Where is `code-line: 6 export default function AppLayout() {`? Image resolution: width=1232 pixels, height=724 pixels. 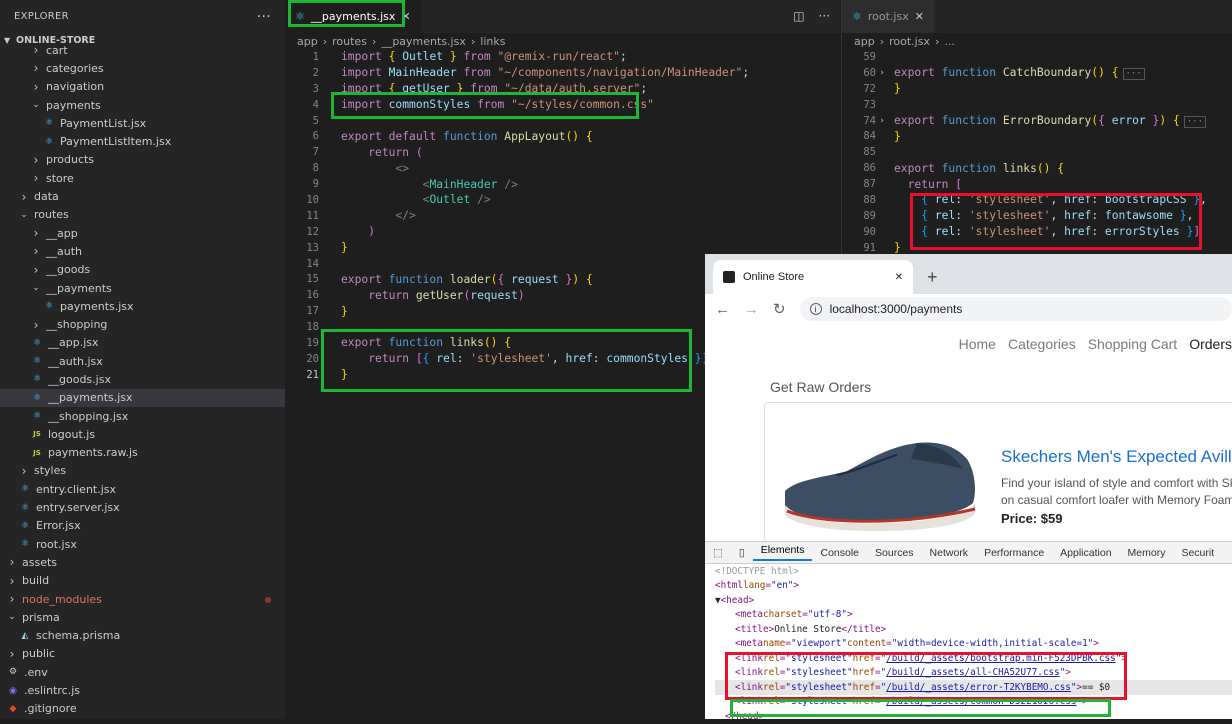
code-line: 6 export default function AppLayout() { is located at coordinates (562, 136).